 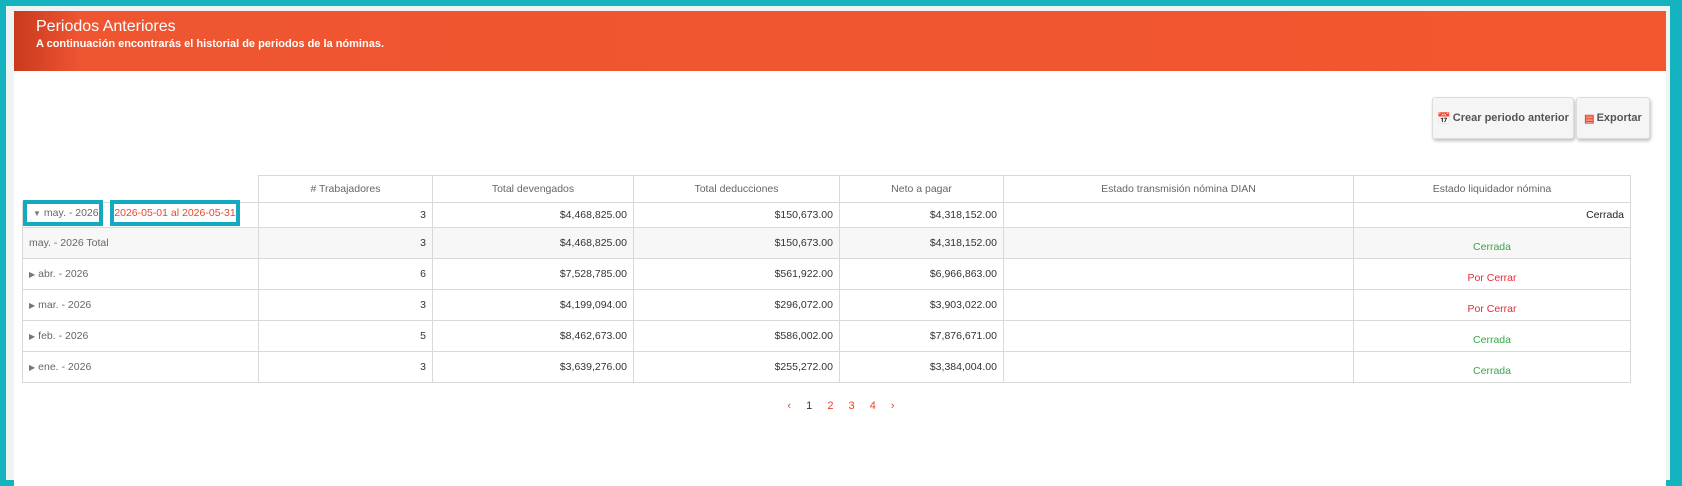 I want to click on cell-devengados: $4,468,825.00, so click(x=533, y=215).